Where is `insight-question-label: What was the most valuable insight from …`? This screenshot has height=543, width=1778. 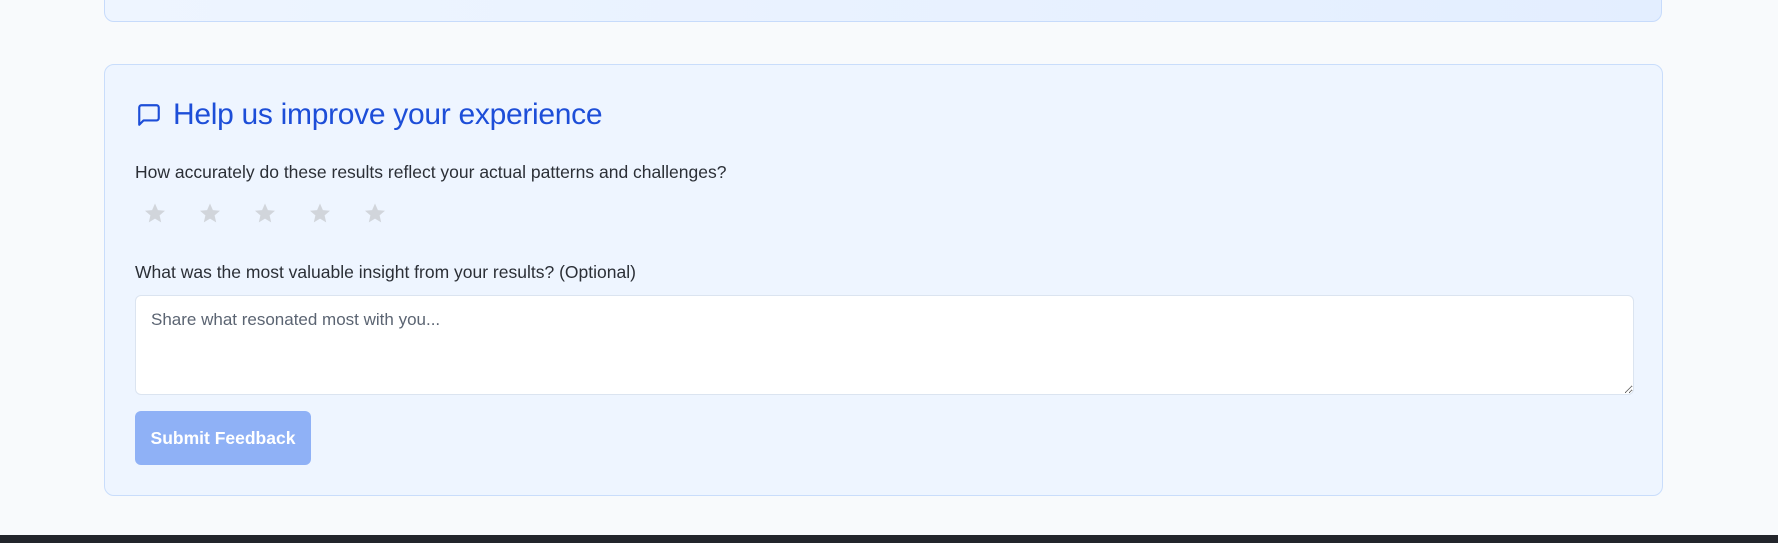
insight-question-label: What was the most valuable insight from … is located at coordinates (385, 272).